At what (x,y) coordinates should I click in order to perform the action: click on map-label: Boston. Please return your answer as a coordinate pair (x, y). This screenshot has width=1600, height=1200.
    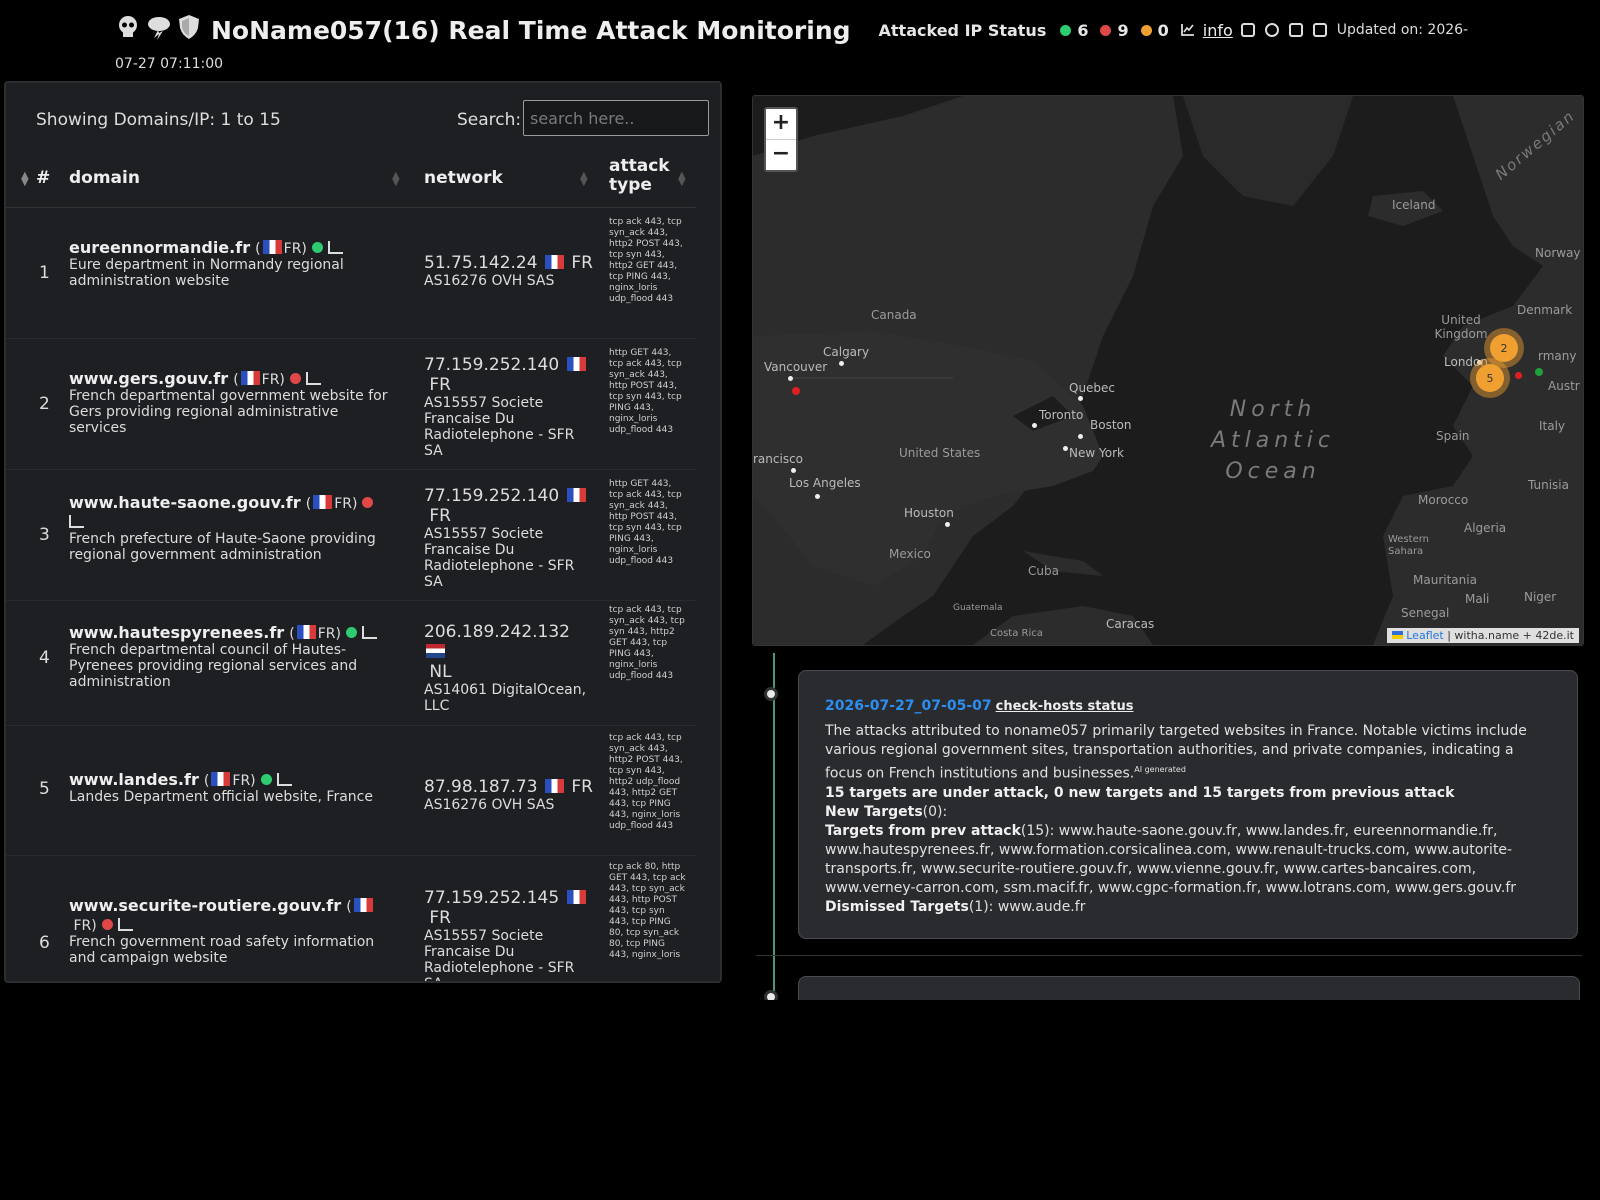
    Looking at the image, I should click on (1111, 425).